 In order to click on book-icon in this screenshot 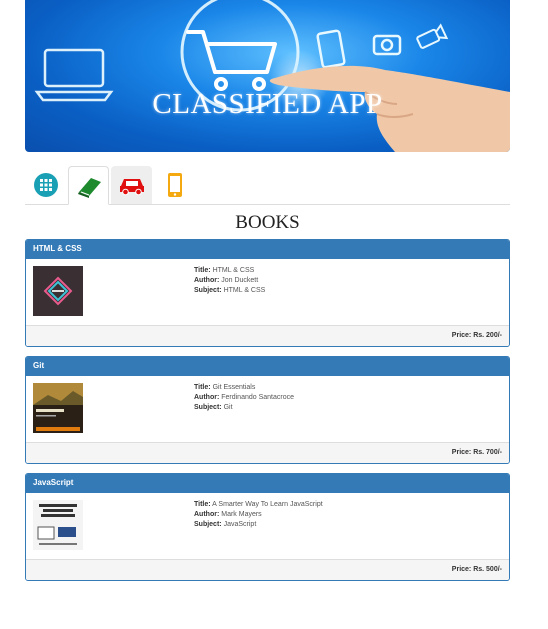, I will do `click(89, 187)`.